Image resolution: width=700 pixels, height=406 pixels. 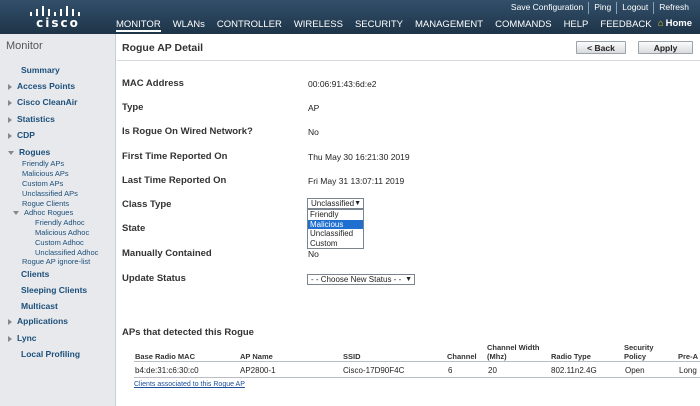 What do you see at coordinates (174, 180) in the screenshot?
I see `last-reported-label: Last Time Reported On` at bounding box center [174, 180].